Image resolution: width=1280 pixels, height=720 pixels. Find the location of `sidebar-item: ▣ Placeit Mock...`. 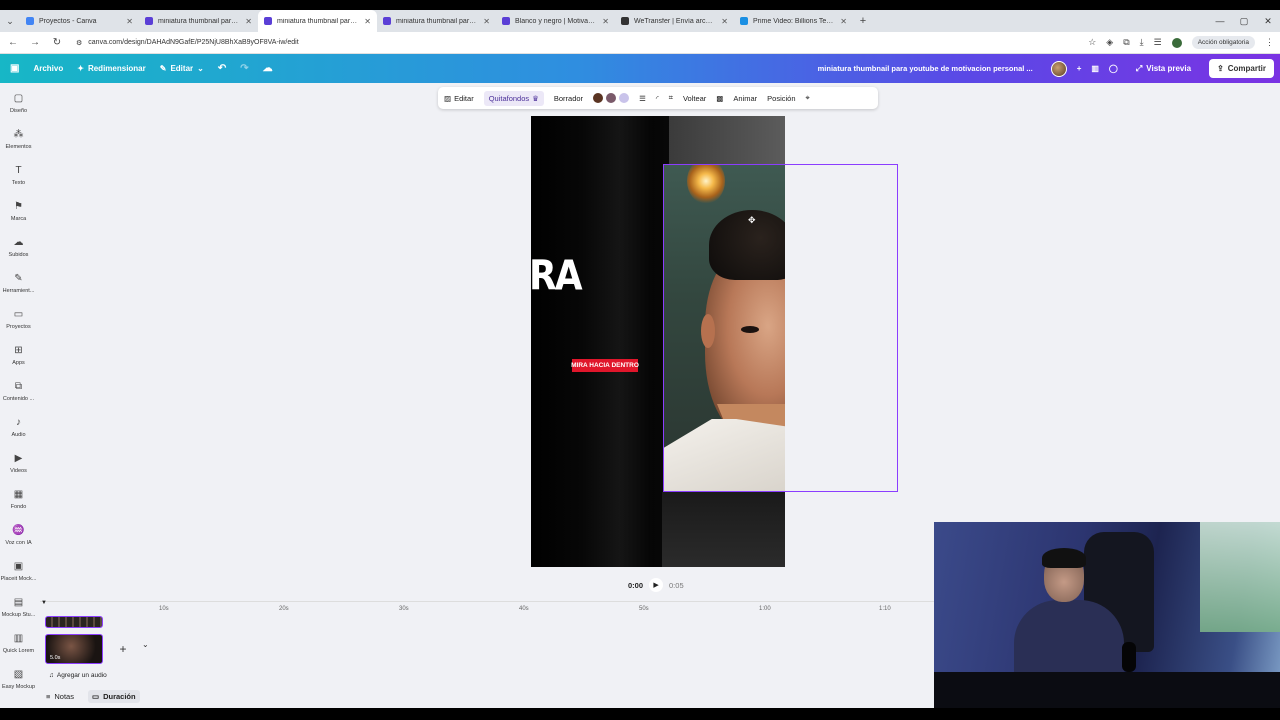

sidebar-item: ▣ Placeit Mock... is located at coordinates (18, 571).